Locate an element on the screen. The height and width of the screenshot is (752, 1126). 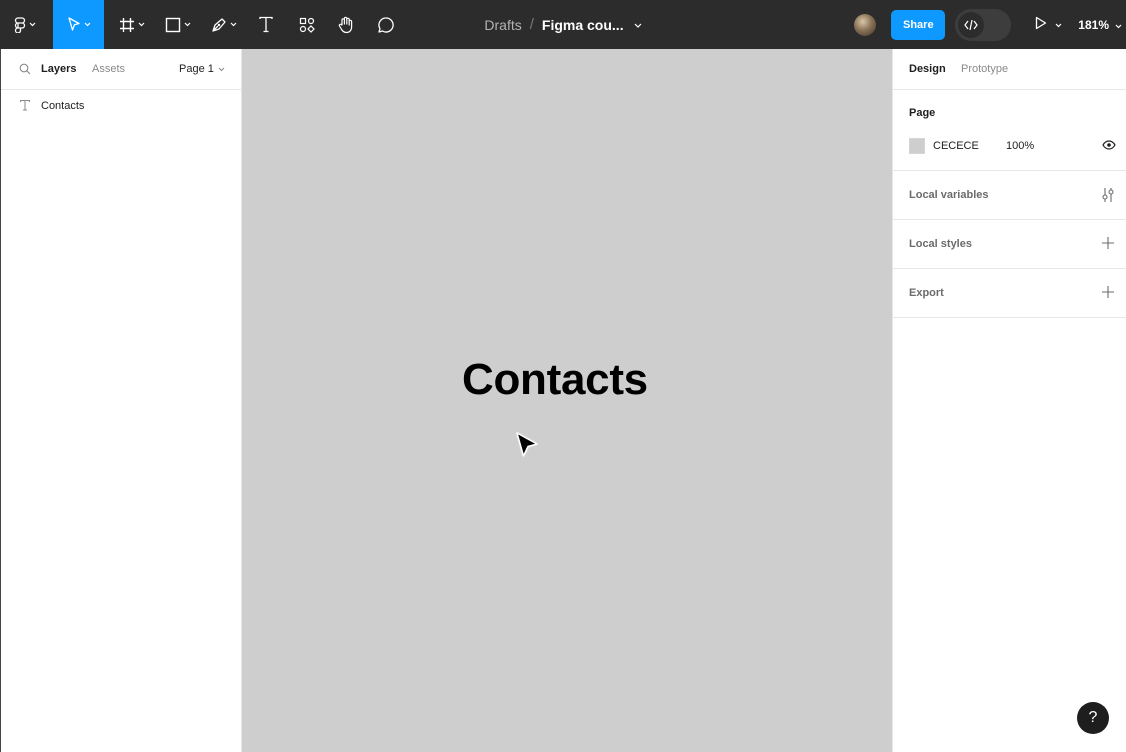
comment-tool-button is located at coordinates (386, 24).